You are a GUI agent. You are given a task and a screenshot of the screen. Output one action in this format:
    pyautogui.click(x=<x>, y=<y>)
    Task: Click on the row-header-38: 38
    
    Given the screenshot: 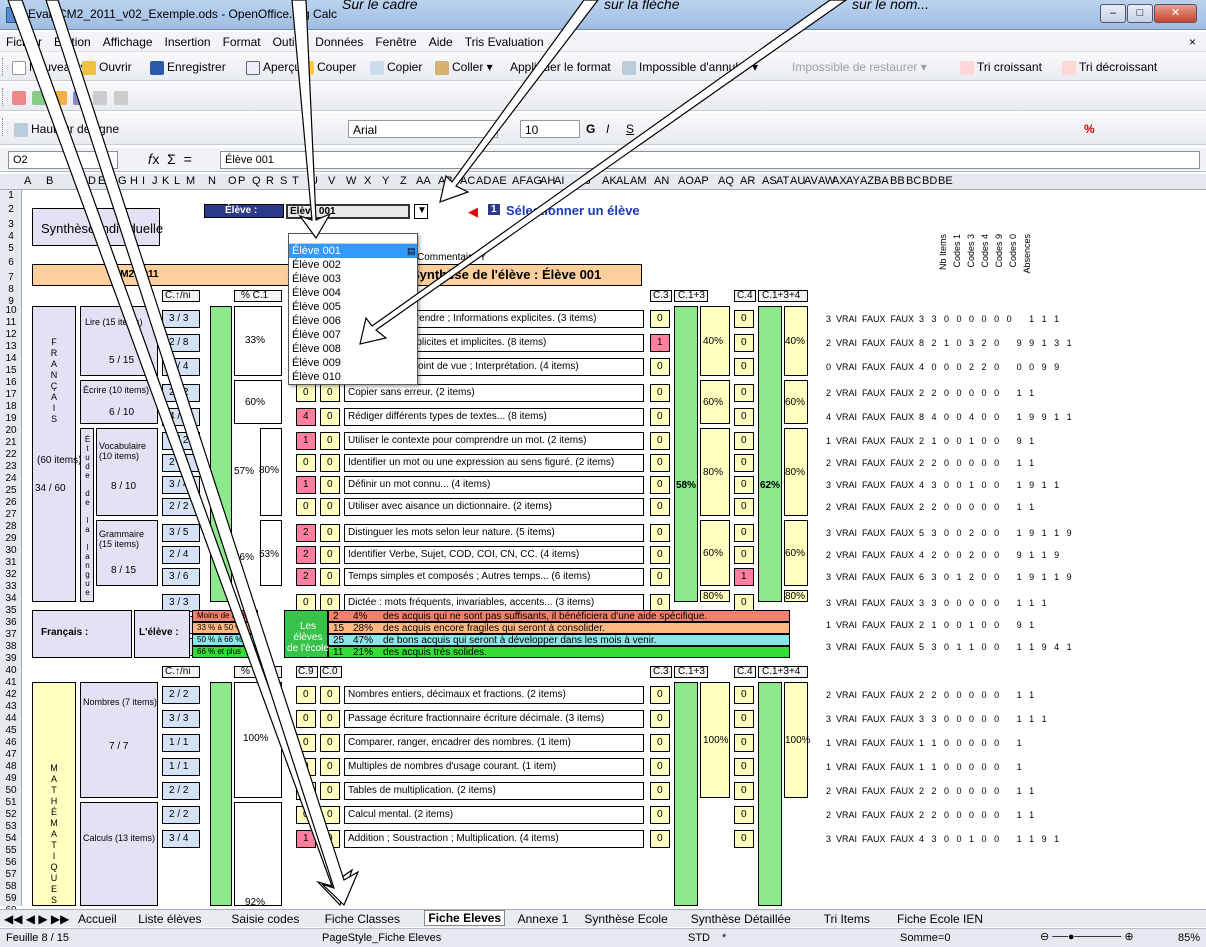 What is the action you would take?
    pyautogui.click(x=11, y=646)
    